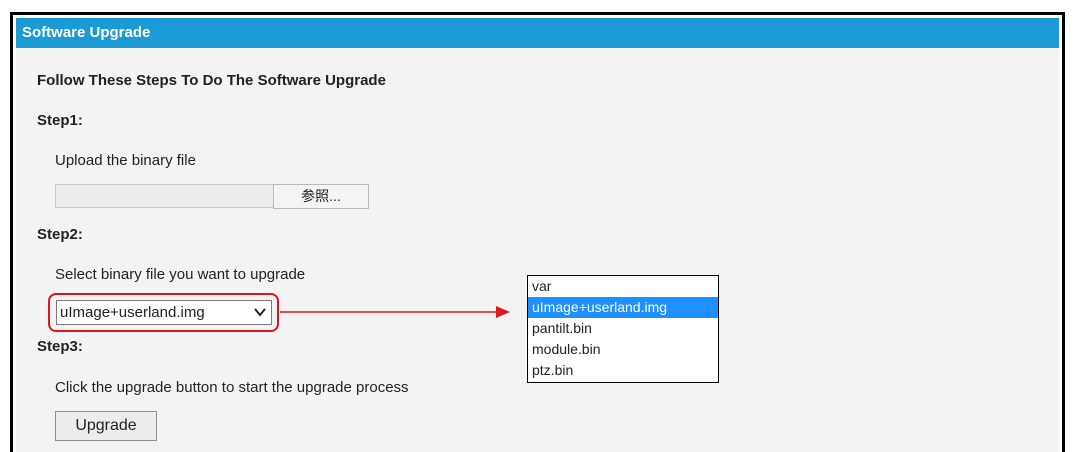 The height and width of the screenshot is (452, 1076). I want to click on upgrade-button: Upgrade, so click(106, 426).